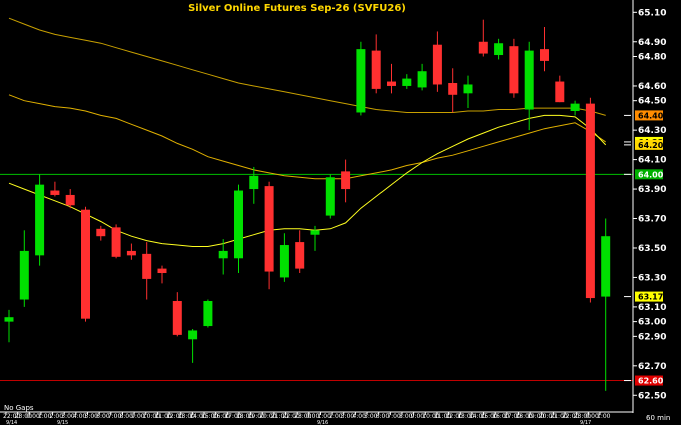 Image resolution: width=681 pixels, height=425 pixels. What do you see at coordinates (652, 308) in the screenshot?
I see `y-tick-label: 63.10` at bounding box center [652, 308].